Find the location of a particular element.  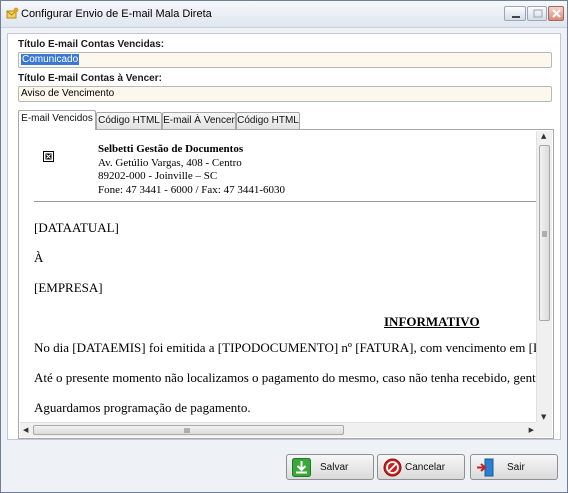

horizontal-scrollbar: ◀ ▶ is located at coordinates (278, 429).